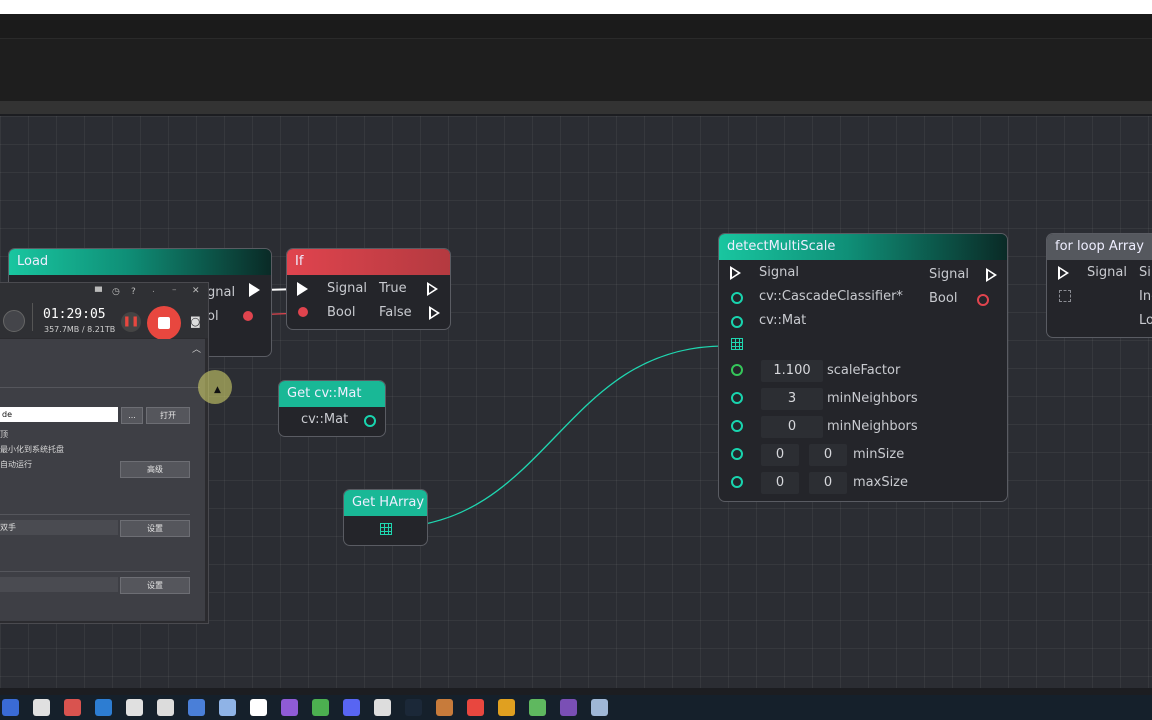  What do you see at coordinates (196, 291) in the screenshot?
I see `close-icon: ✕` at bounding box center [196, 291].